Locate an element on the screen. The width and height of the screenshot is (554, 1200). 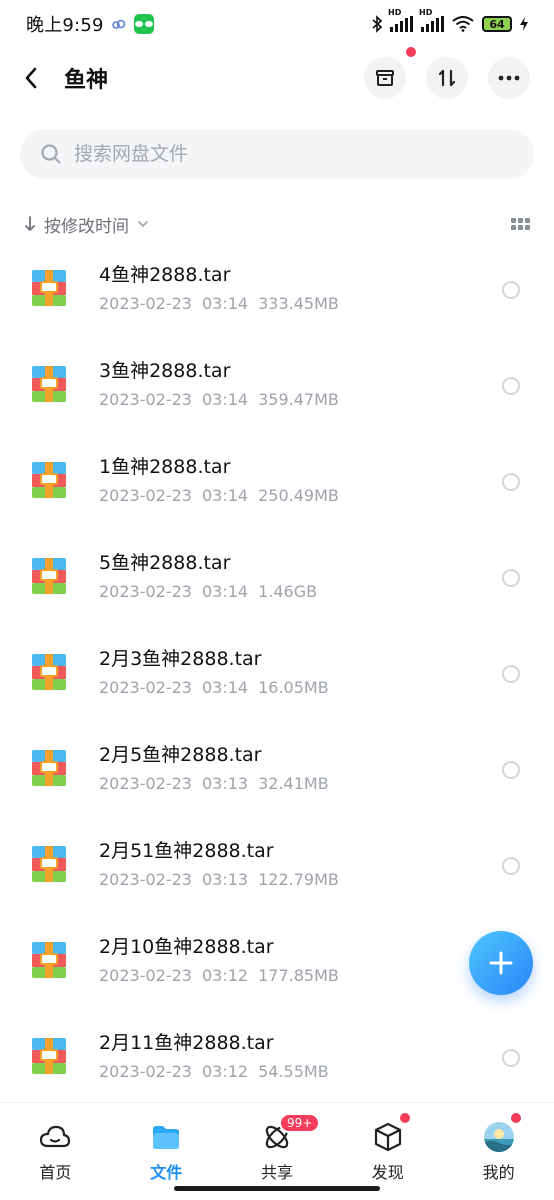
nav-item-me: 我的 is located at coordinates (498, 1151).